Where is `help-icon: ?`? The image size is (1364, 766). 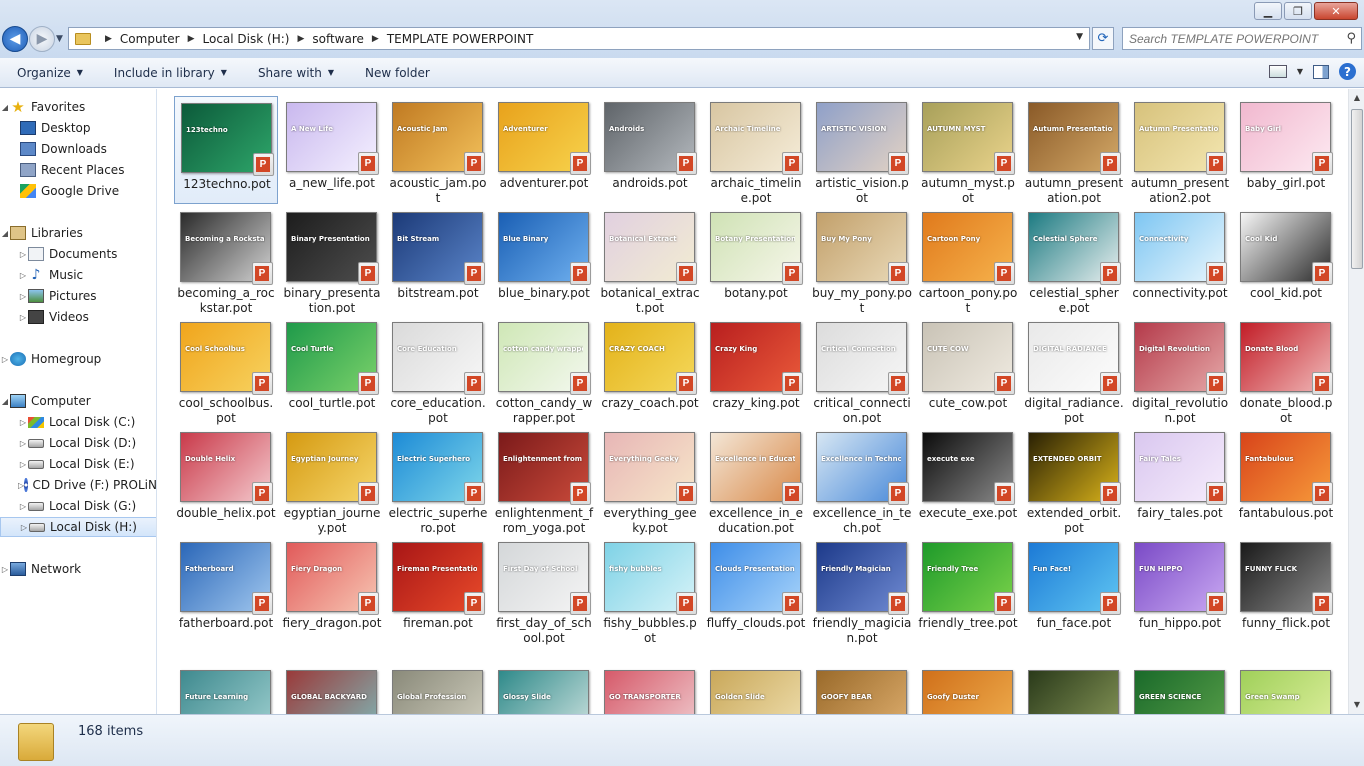 help-icon: ? is located at coordinates (1347, 71).